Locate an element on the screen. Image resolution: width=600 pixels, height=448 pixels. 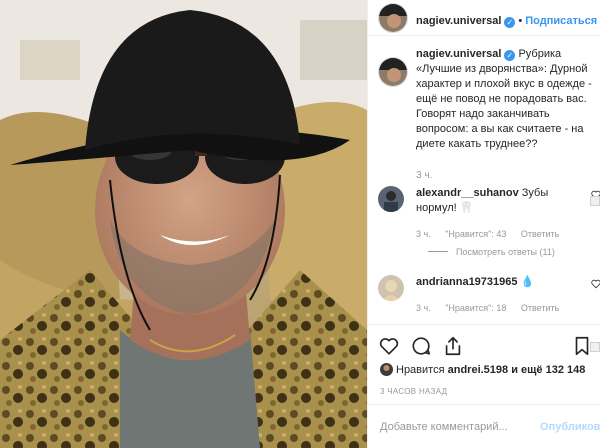
view-replies-button: Посмотреть ответы (11) is located at coordinates (491, 252).